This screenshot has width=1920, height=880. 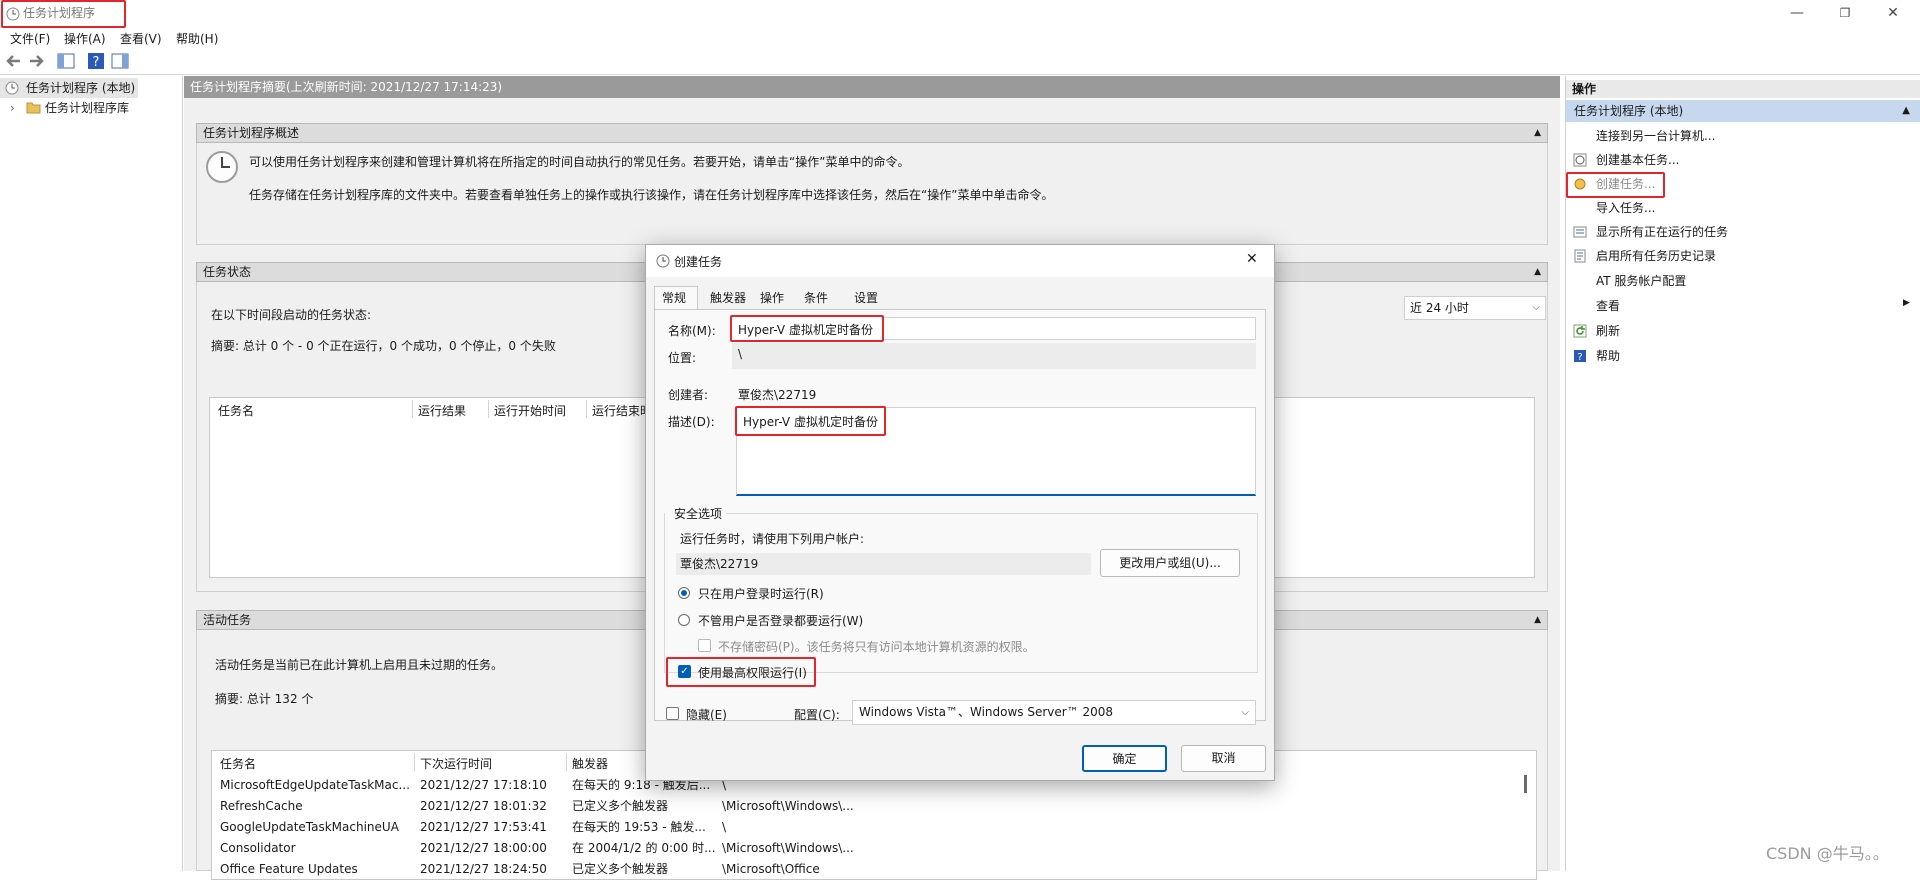 What do you see at coordinates (682, 358) in the screenshot?
I see `location-label: 位置:` at bounding box center [682, 358].